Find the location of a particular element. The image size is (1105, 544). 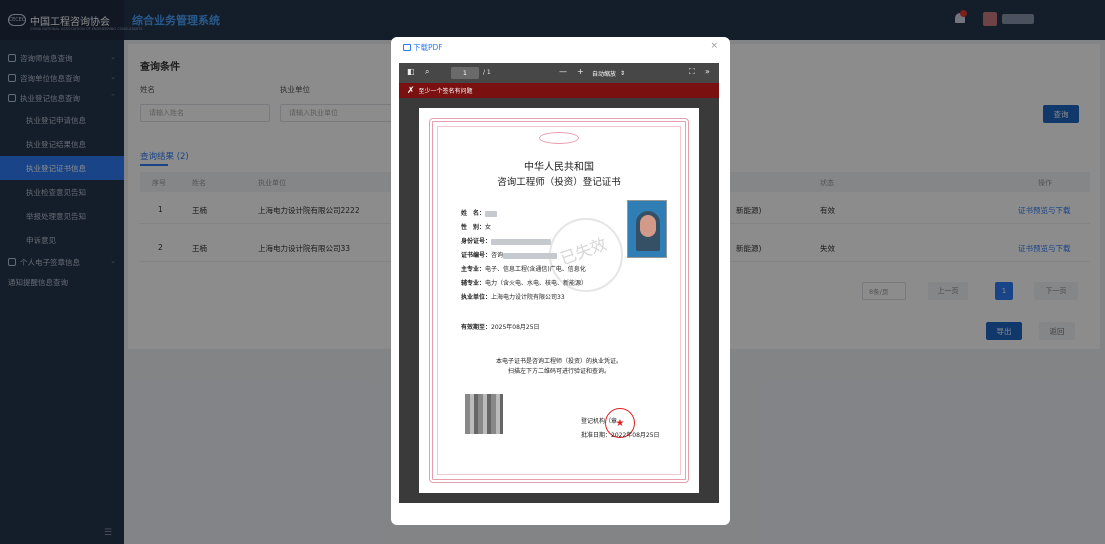

cert-unit-value: 上海电力设计院有限公司33 is located at coordinates (528, 297).